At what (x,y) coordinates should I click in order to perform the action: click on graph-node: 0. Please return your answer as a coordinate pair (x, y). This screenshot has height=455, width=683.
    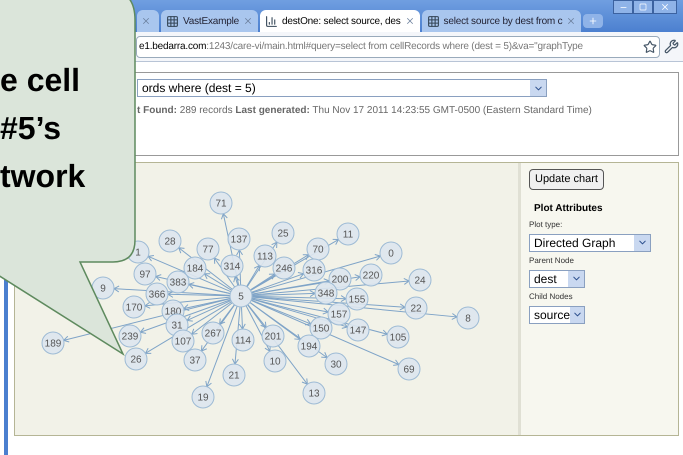
    Looking at the image, I should click on (391, 253).